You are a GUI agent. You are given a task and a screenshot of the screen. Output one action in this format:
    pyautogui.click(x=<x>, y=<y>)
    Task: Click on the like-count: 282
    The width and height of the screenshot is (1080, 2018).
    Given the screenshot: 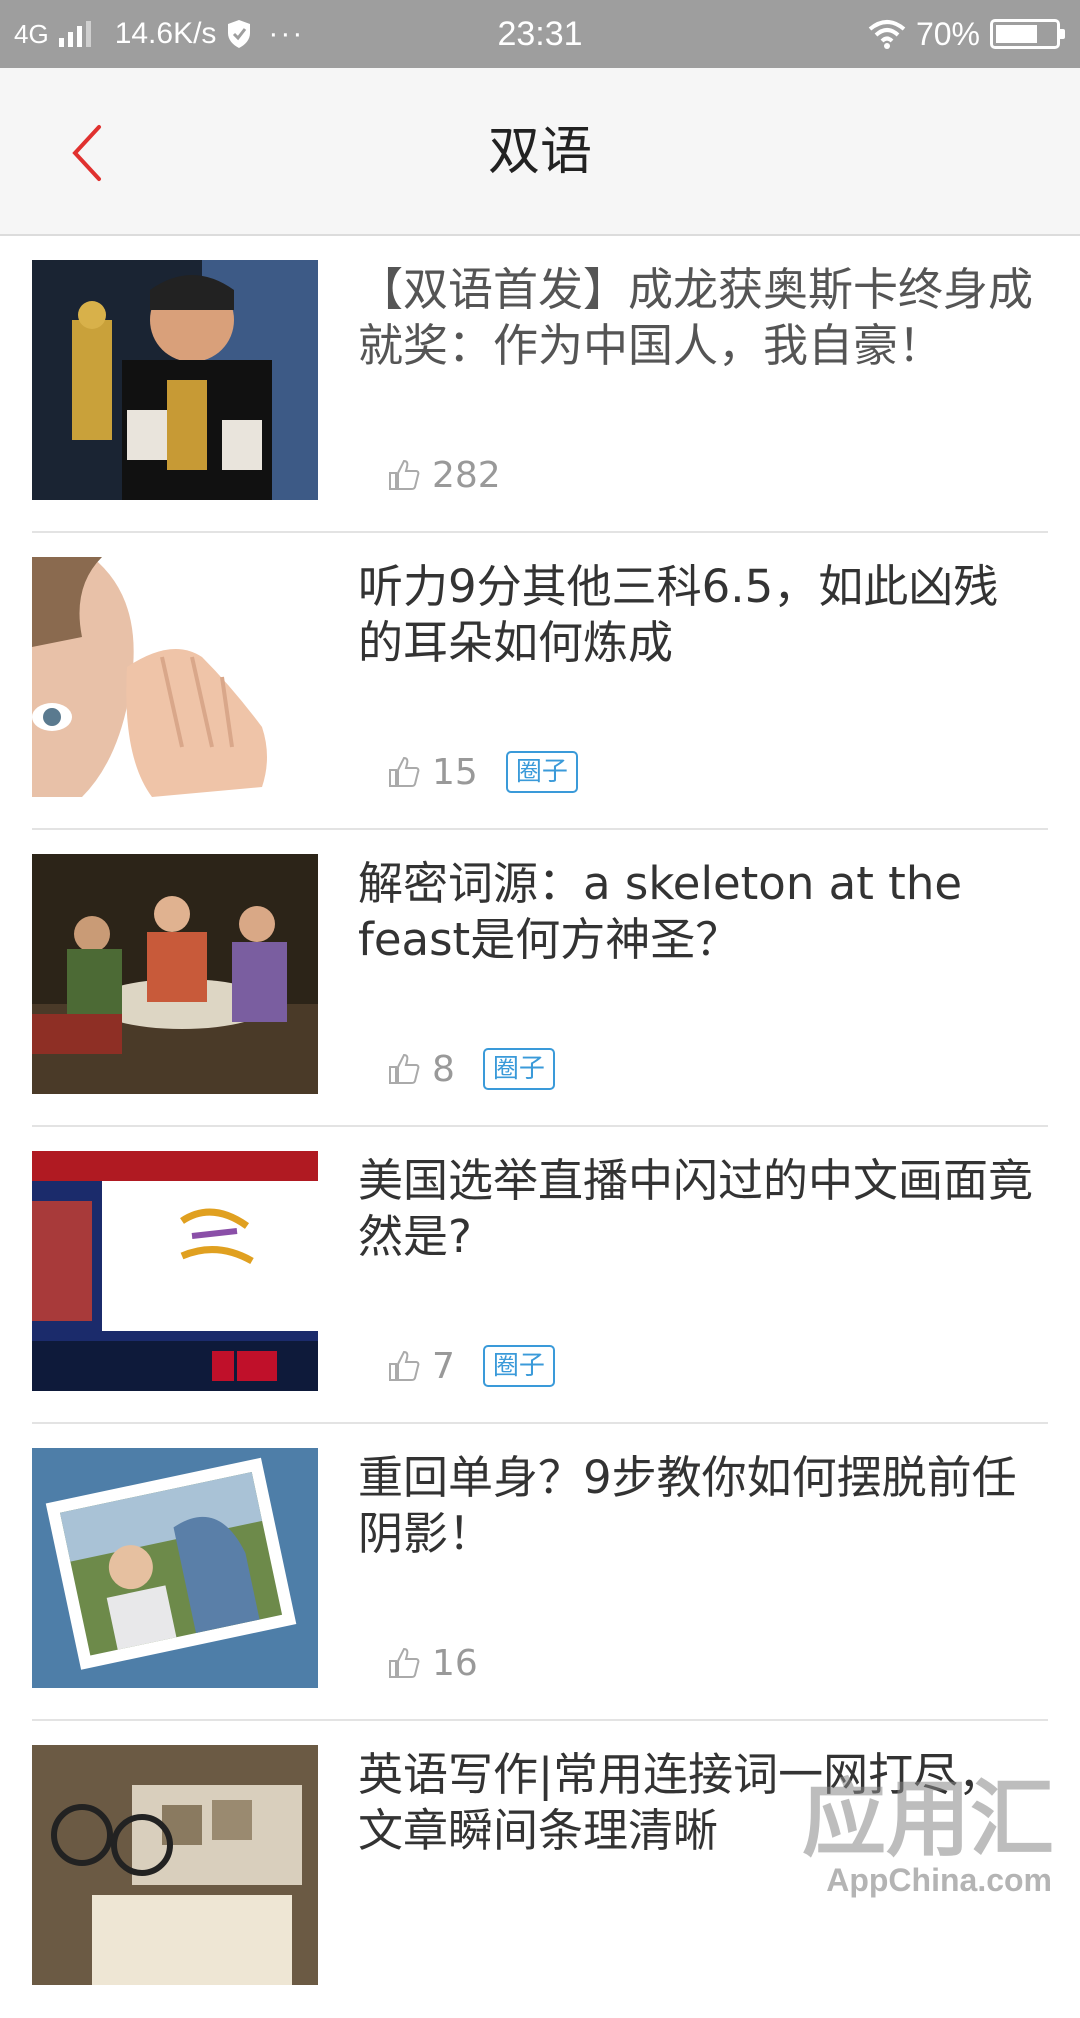 What is the action you would take?
    pyautogui.click(x=466, y=475)
    